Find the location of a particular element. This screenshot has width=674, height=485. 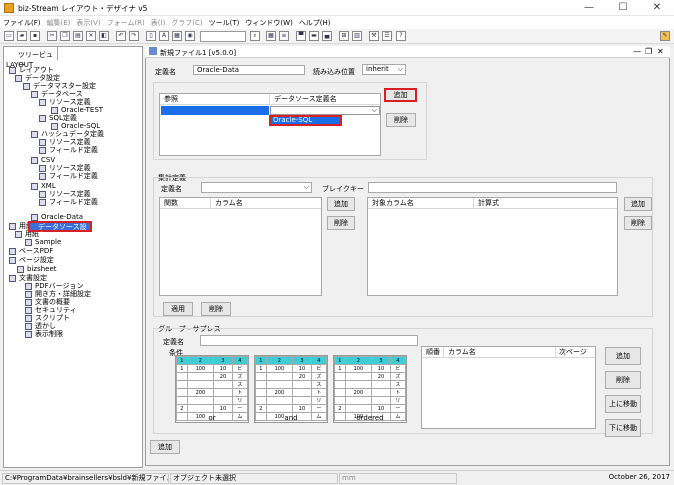

tree-item: データ設定 is located at coordinates (42, 78).